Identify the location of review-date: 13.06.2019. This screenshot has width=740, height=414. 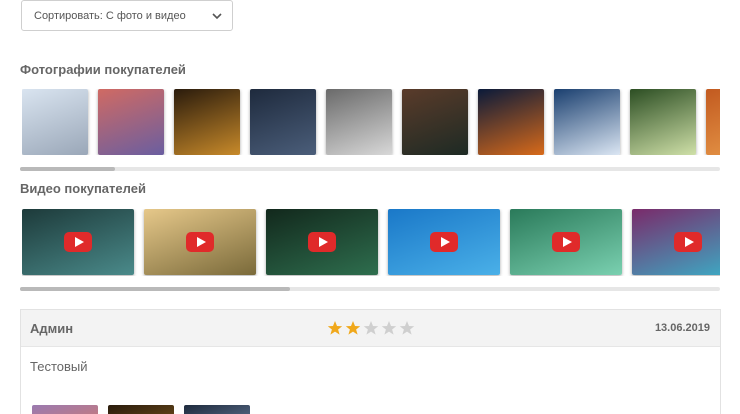
(682, 328).